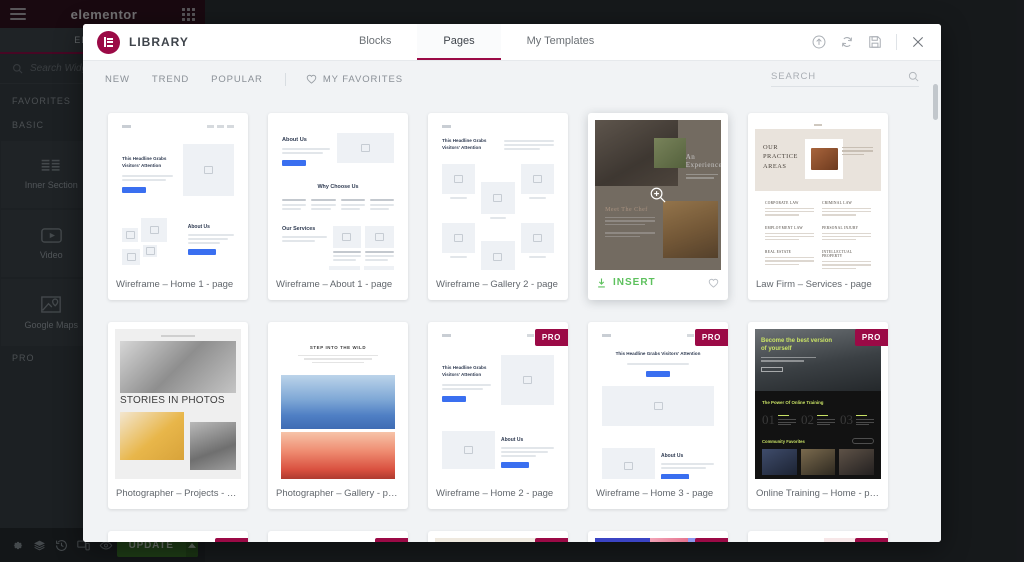 Image resolution: width=1024 pixels, height=562 pixels. I want to click on magnifier-glyph, so click(658, 195).